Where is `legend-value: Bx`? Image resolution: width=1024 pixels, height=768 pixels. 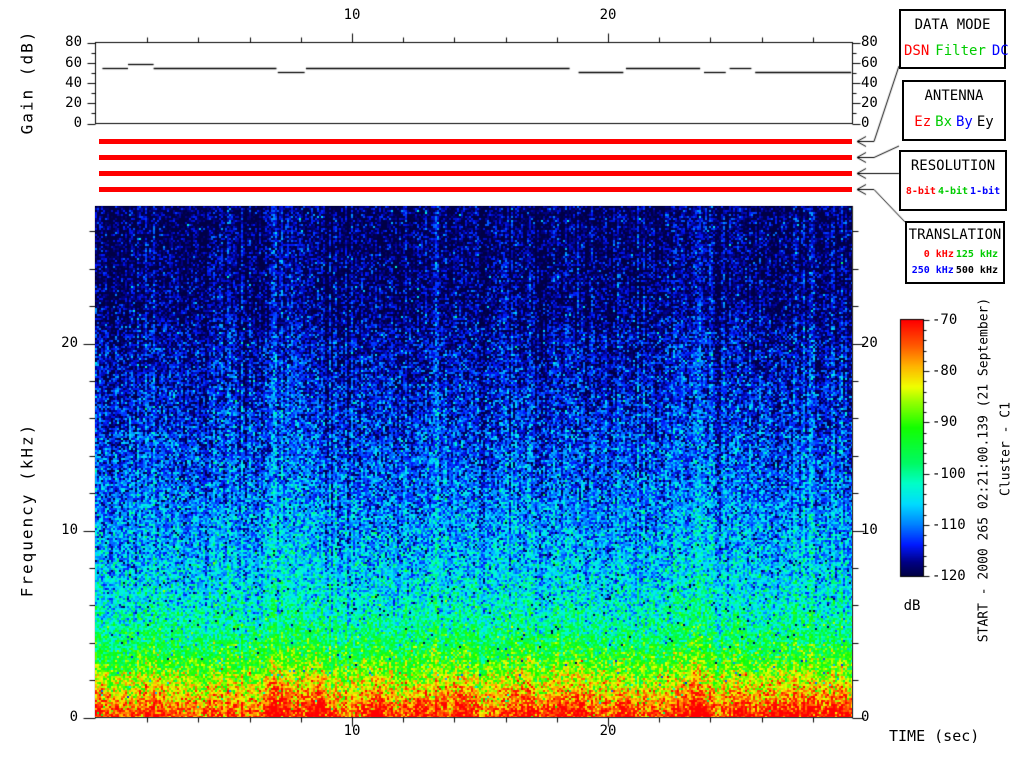
legend-value: Bx is located at coordinates (943, 122).